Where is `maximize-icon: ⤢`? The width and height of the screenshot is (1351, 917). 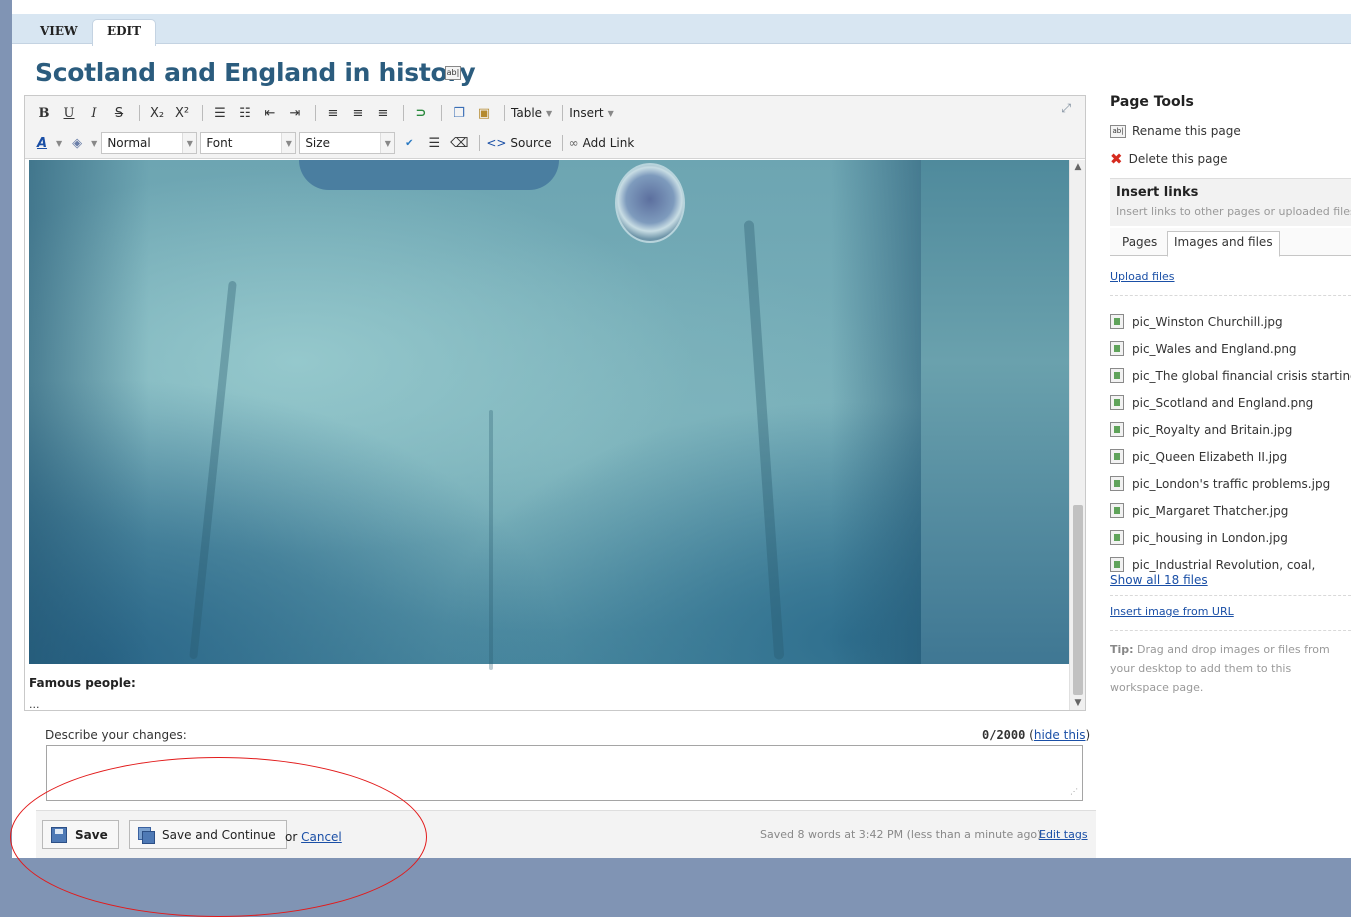
maximize-icon: ⤢ is located at coordinates (1066, 108).